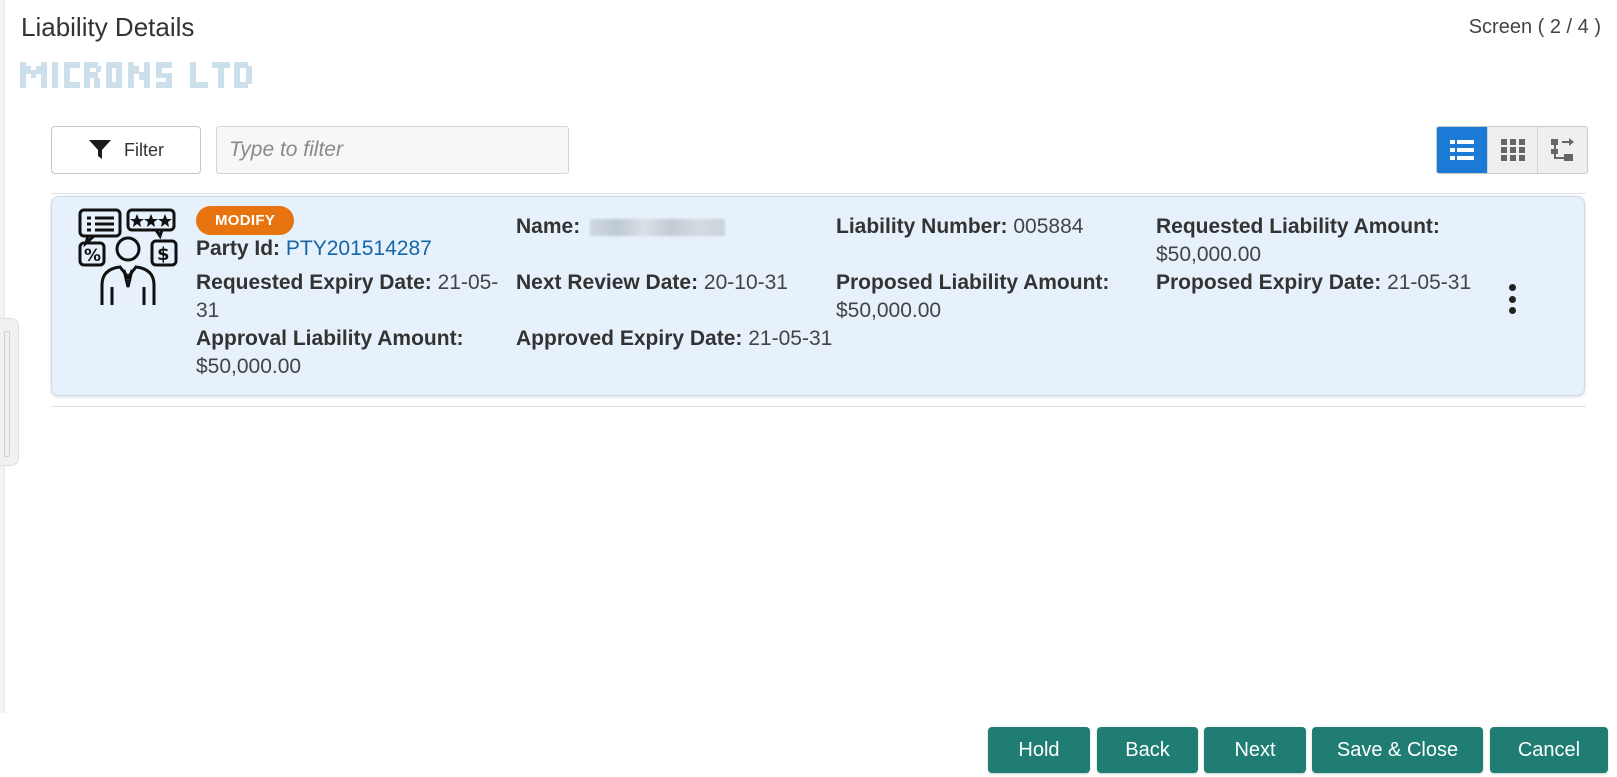 The image size is (1617, 777). Describe the element at coordinates (986, 297) in the screenshot. I see `proposed-amount-field: Proposed Liability Amount: $50,000.00` at that location.